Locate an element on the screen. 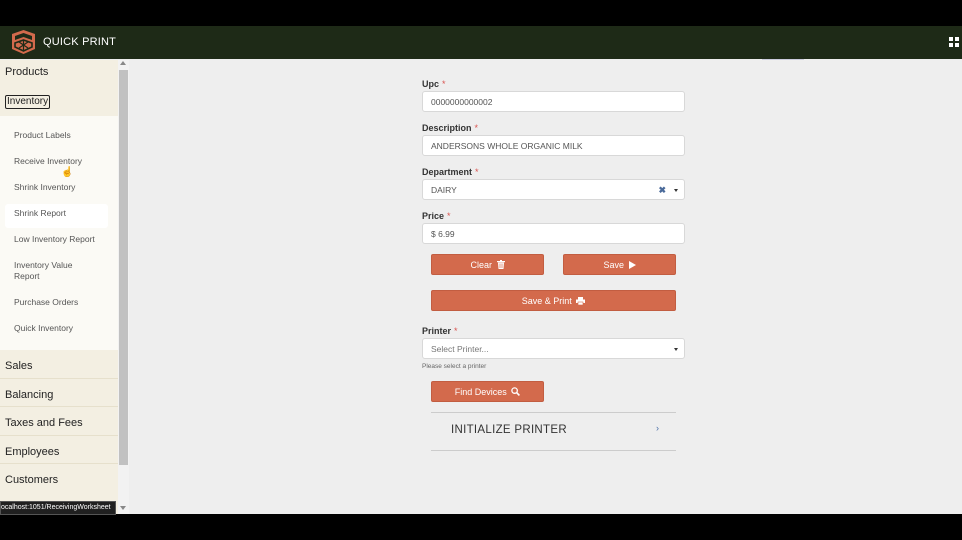 Image resolution: width=962 pixels, height=540 pixels. save-button: Save is located at coordinates (619, 264).